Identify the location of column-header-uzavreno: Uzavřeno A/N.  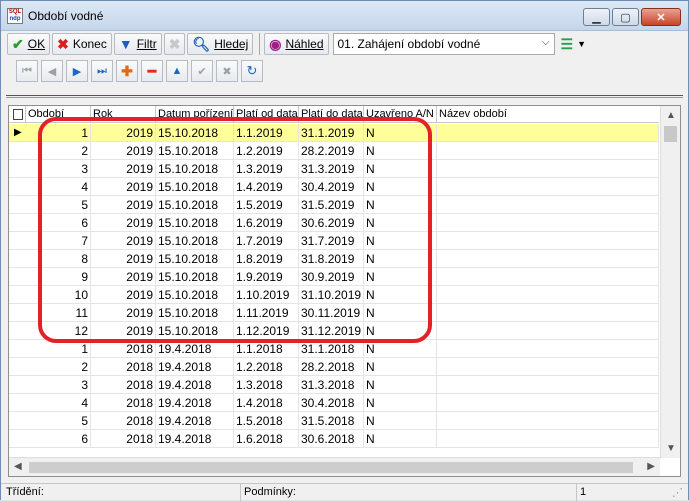
(400, 114).